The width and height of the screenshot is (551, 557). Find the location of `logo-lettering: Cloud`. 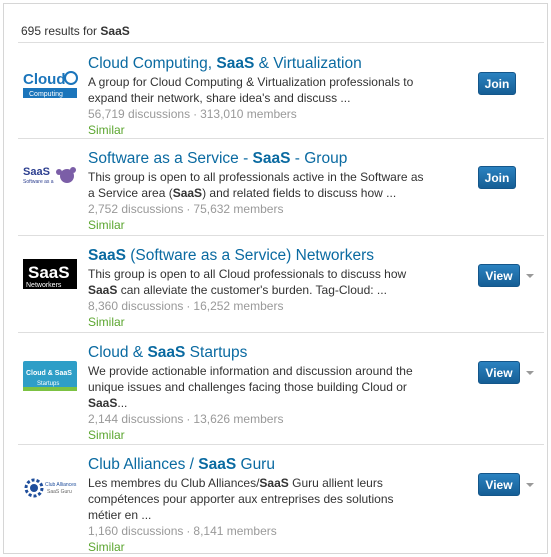

logo-lettering: Cloud is located at coordinates (44, 79).